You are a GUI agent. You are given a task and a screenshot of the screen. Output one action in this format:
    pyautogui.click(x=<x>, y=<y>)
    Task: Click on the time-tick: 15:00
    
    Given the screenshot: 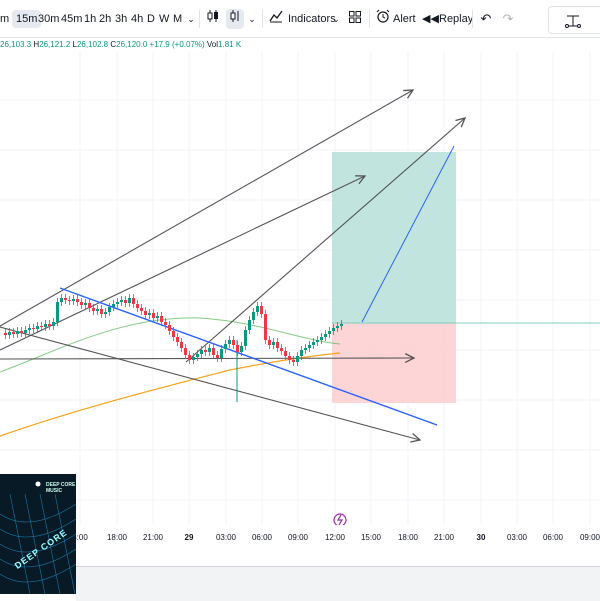 What is the action you would take?
    pyautogui.click(x=371, y=537)
    